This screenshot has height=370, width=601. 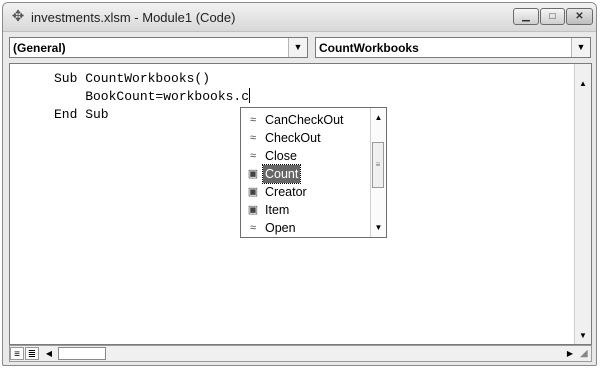 I want to click on autocomplete-item: ≈ CheckOut, so click(x=306, y=138).